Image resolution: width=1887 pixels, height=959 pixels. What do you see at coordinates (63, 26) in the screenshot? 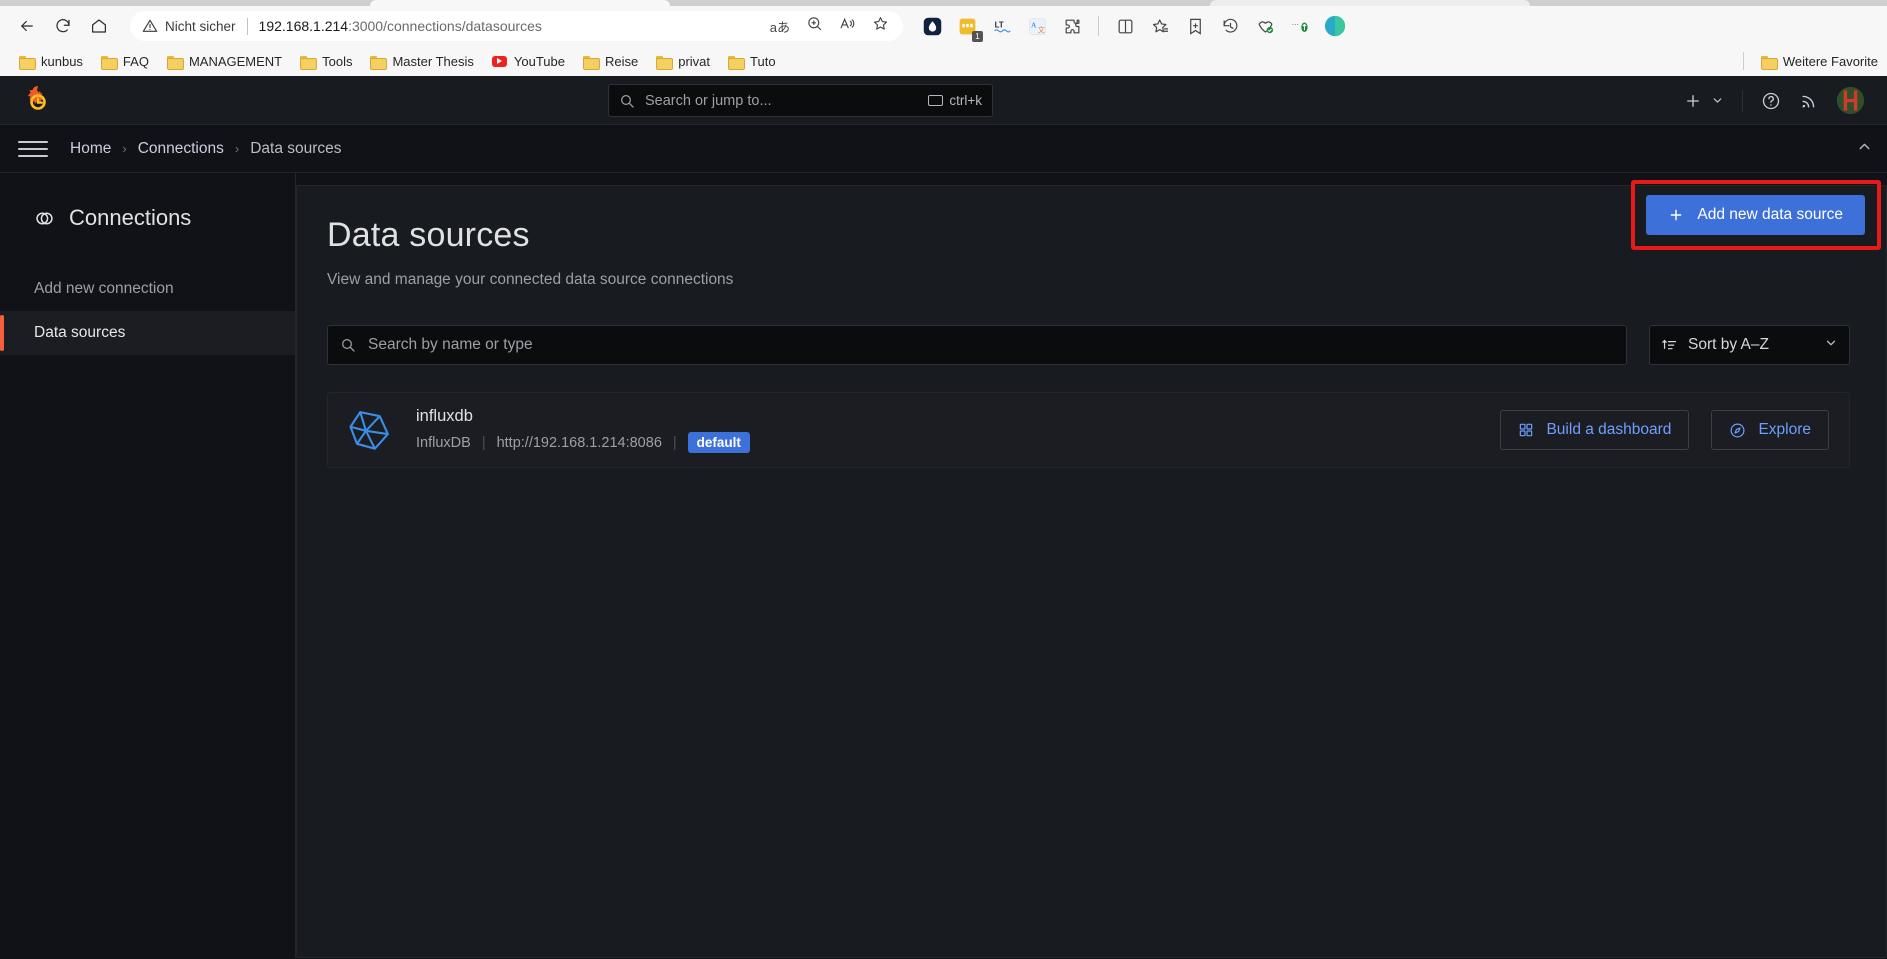
I see `reload-icon` at bounding box center [63, 26].